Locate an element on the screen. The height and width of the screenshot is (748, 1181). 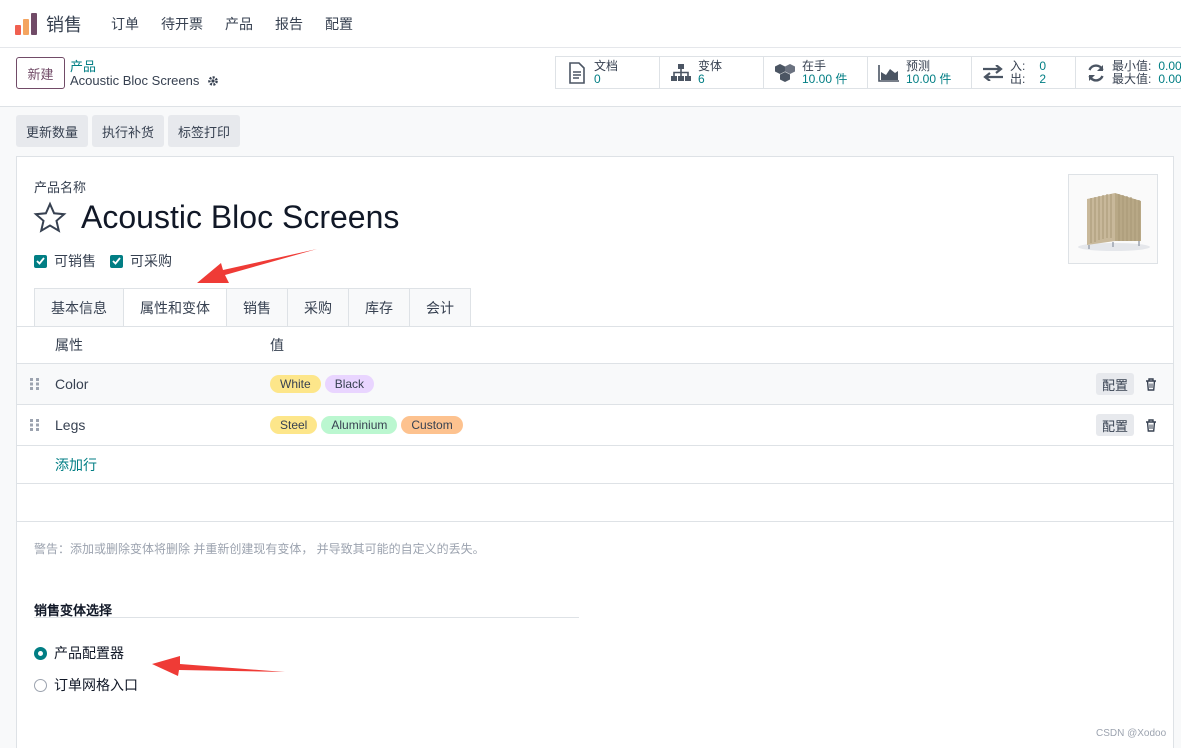
documents-smart-button: 文档 0 is located at coordinates (608, 72).